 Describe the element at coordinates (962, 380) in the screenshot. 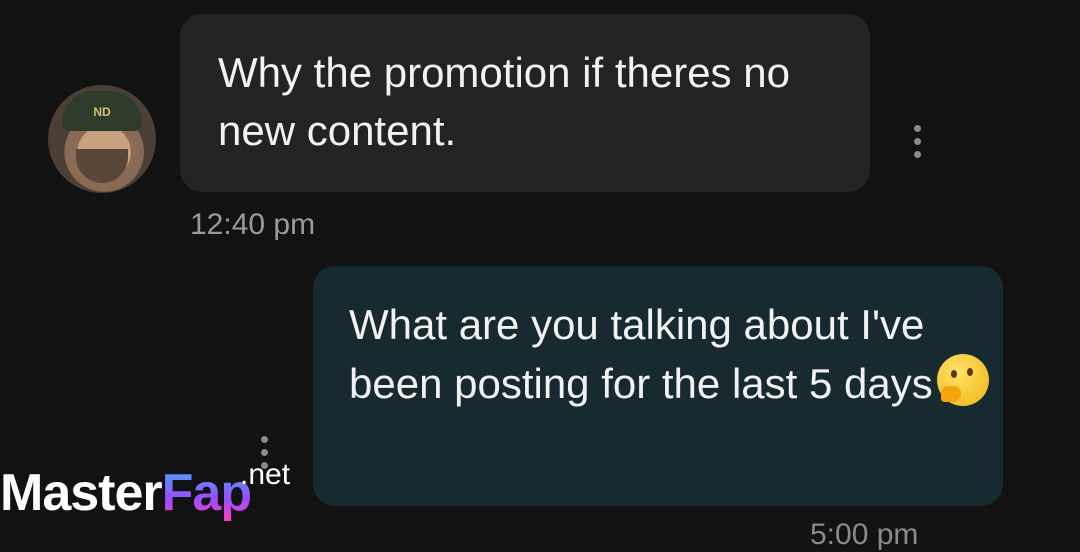

I see `thinking-face-icon` at that location.